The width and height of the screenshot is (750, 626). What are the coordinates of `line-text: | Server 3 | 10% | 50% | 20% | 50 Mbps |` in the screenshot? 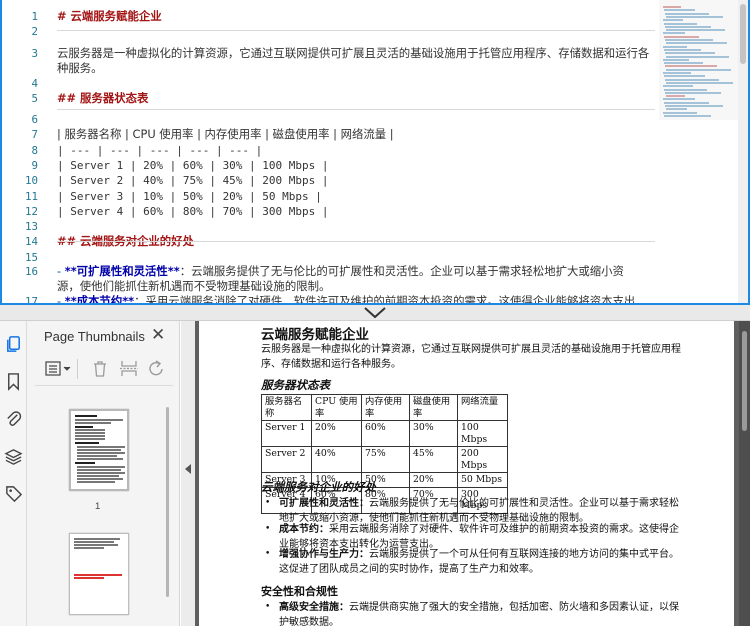 It's located at (189, 196).